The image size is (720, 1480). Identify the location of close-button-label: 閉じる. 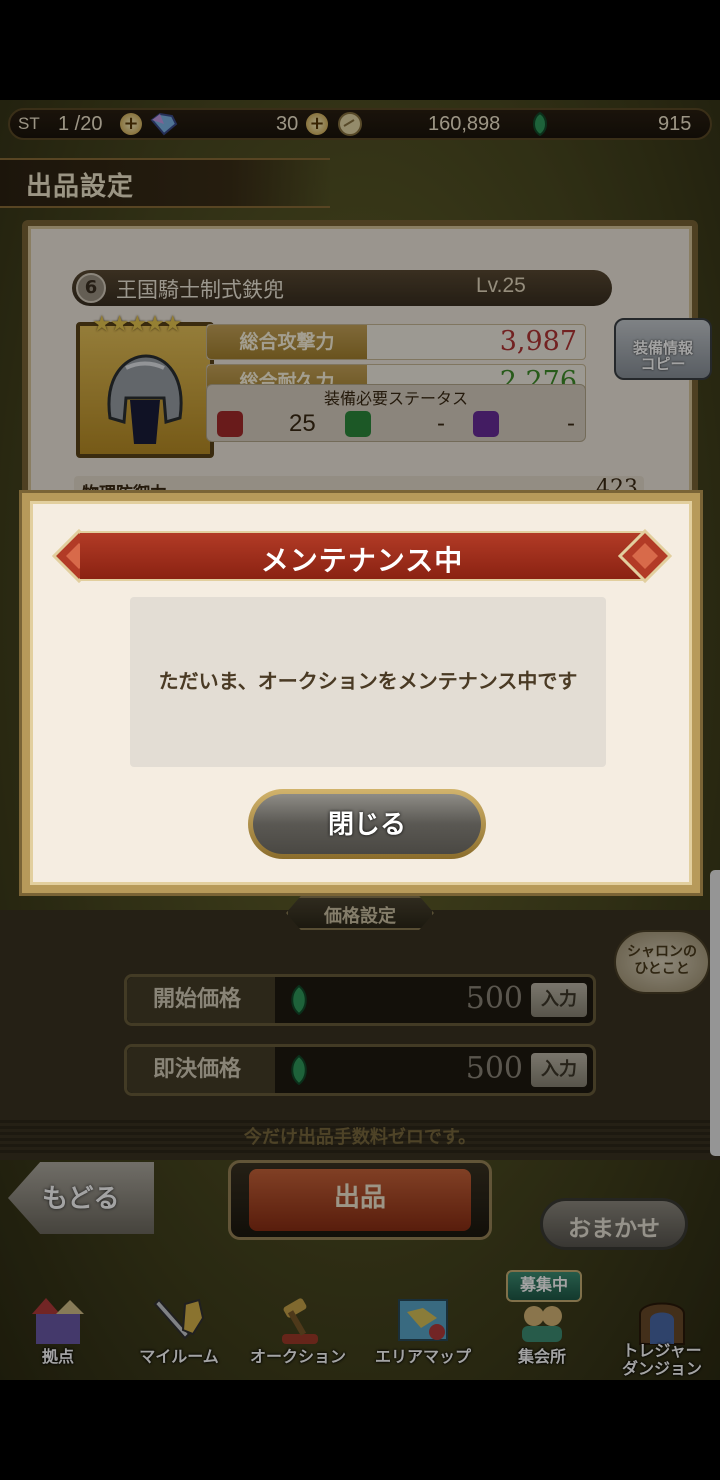
(366, 825).